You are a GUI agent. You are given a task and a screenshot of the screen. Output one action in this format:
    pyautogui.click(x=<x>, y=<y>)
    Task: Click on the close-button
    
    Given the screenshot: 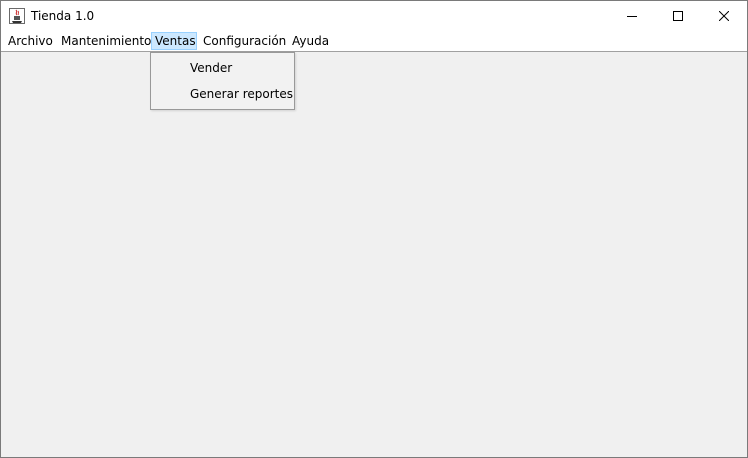 What is the action you would take?
    pyautogui.click(x=724, y=16)
    